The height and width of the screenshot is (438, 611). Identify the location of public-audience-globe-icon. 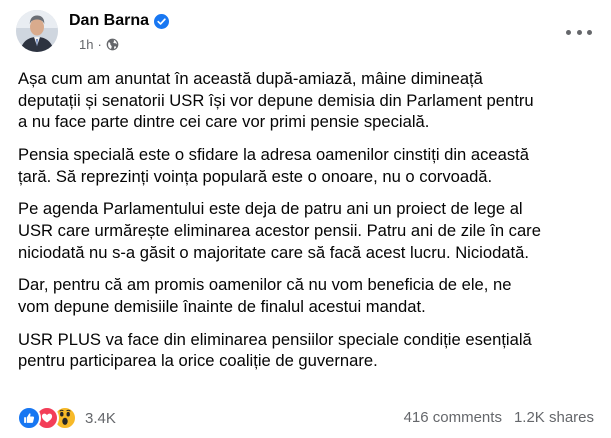
(112, 44).